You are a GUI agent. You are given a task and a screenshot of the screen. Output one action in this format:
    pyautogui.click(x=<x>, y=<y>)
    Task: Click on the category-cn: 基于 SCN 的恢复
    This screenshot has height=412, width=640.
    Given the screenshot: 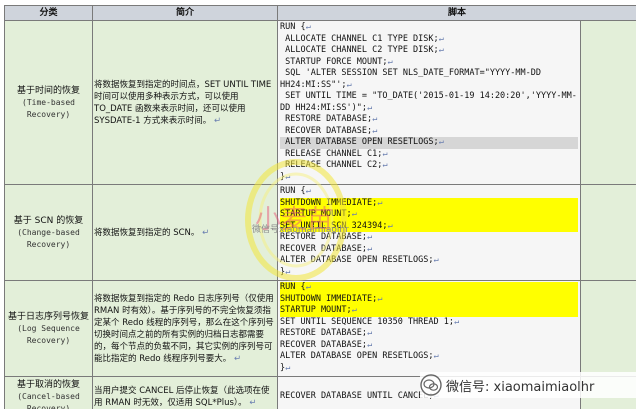 What is the action you would take?
    pyautogui.click(x=48, y=220)
    